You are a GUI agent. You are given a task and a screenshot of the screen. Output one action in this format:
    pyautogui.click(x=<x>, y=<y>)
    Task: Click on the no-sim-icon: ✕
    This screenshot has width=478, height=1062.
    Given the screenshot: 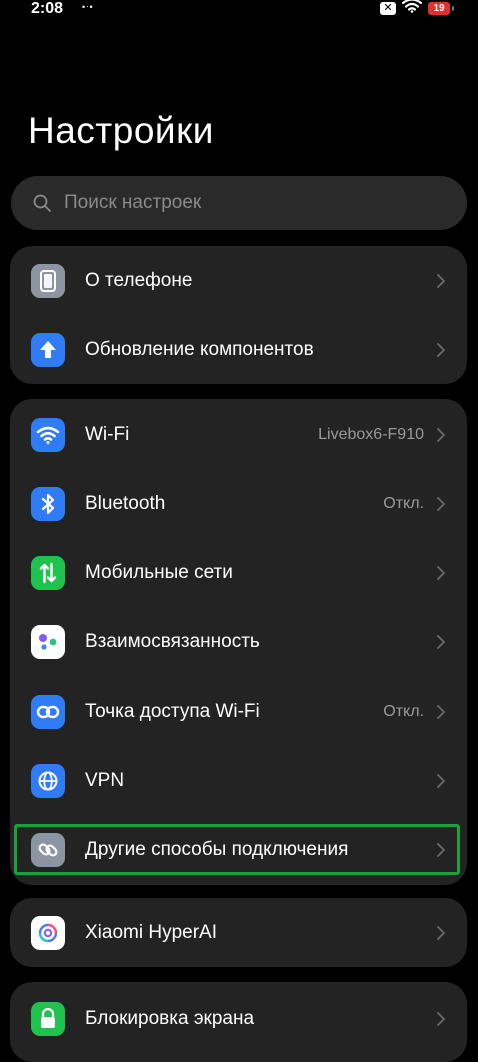 What is the action you would take?
    pyautogui.click(x=388, y=8)
    